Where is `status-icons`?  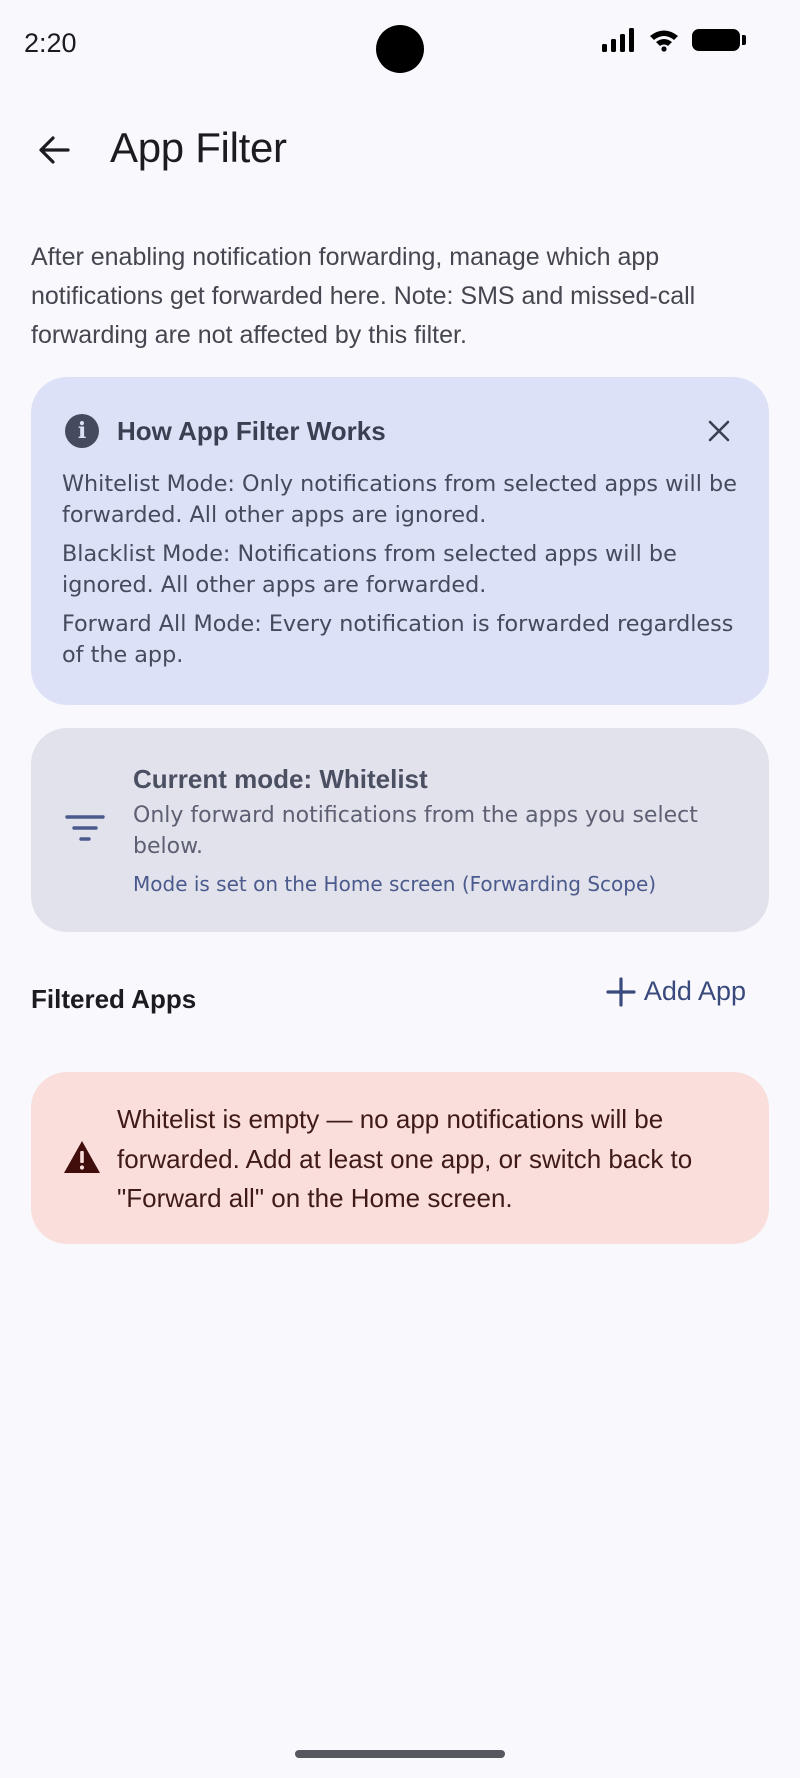
status-icons is located at coordinates (674, 40).